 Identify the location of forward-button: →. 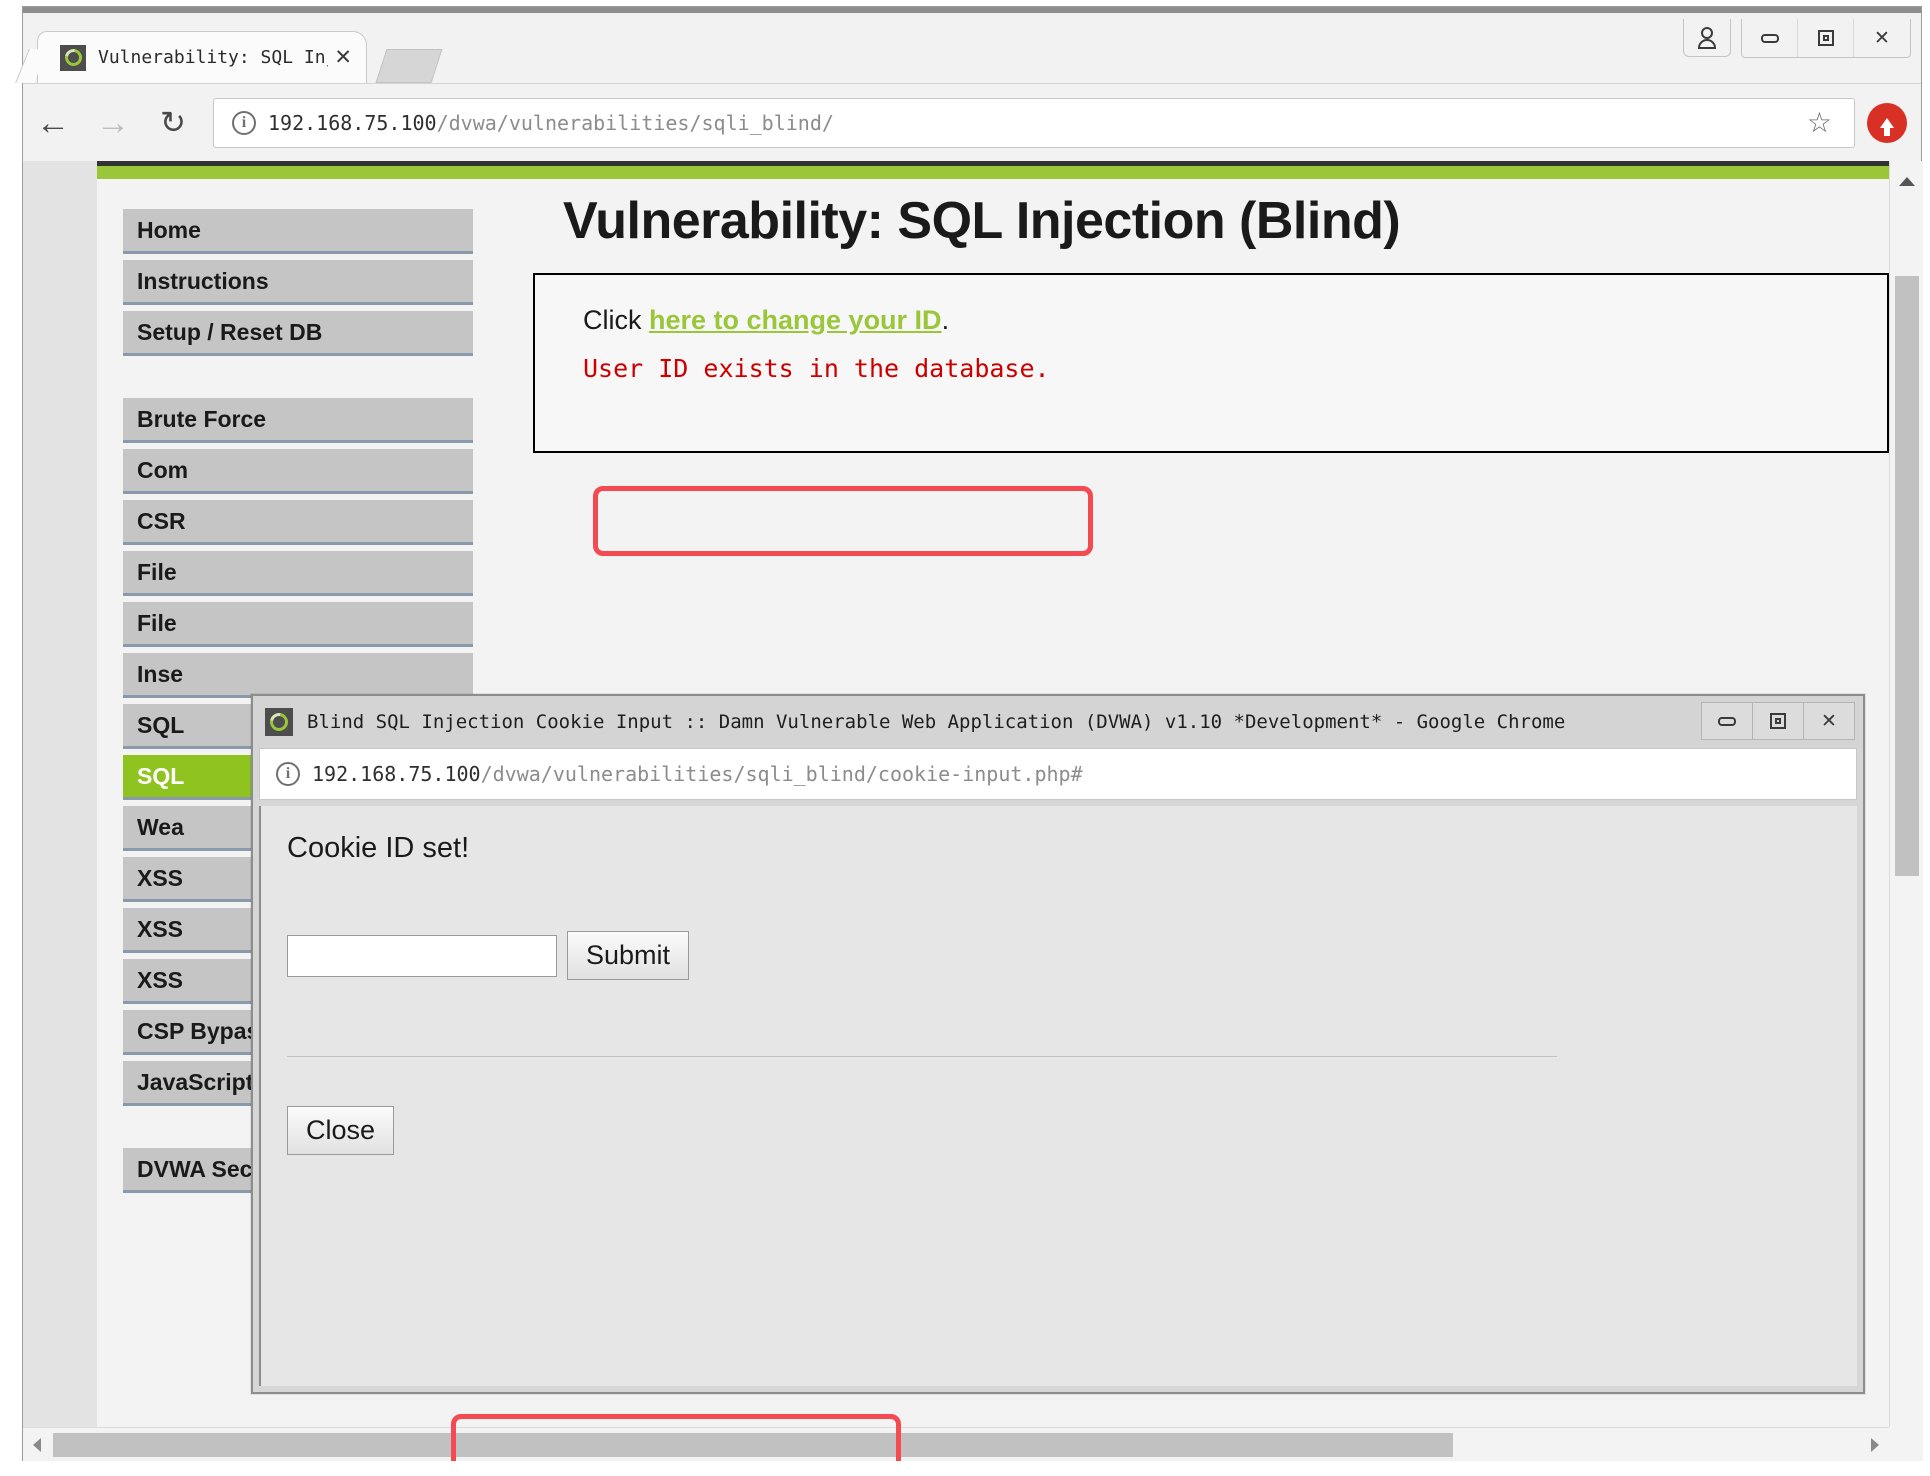
(113, 123).